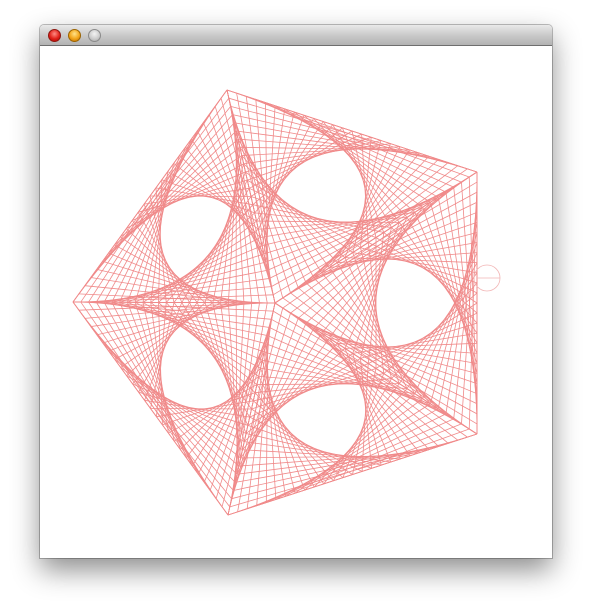  What do you see at coordinates (54, 35) in the screenshot?
I see `close-button` at bounding box center [54, 35].